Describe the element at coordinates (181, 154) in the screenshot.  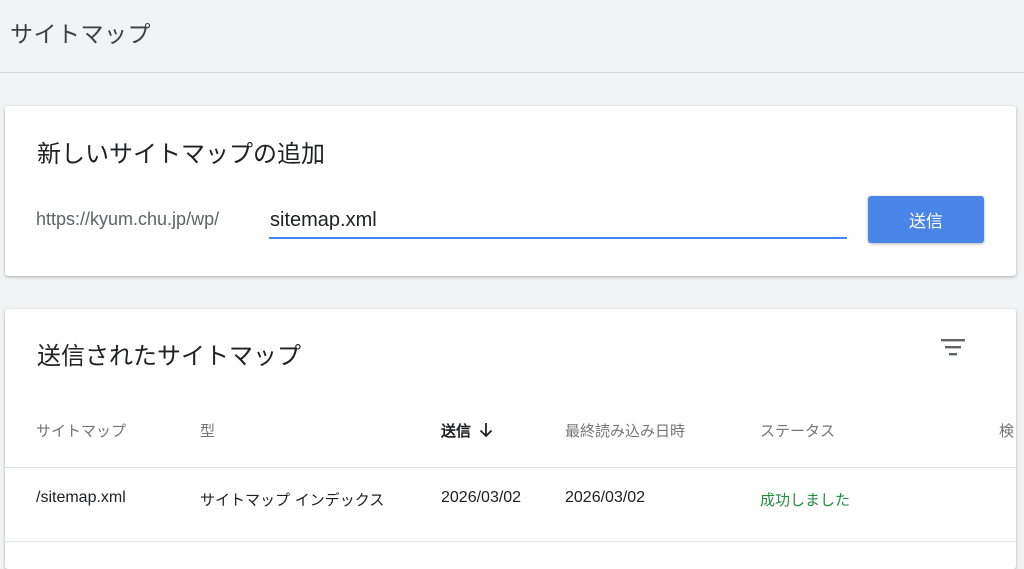
I see `add-sitemap-title: 新しいサイトマップの追加` at that location.